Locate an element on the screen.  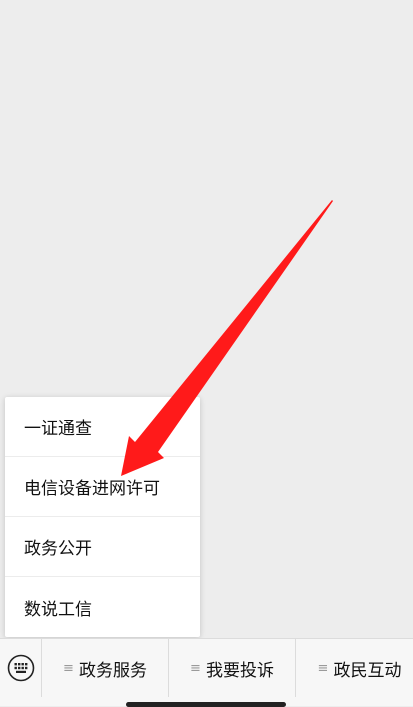
keyboard-toggle-button is located at coordinates (21, 668).